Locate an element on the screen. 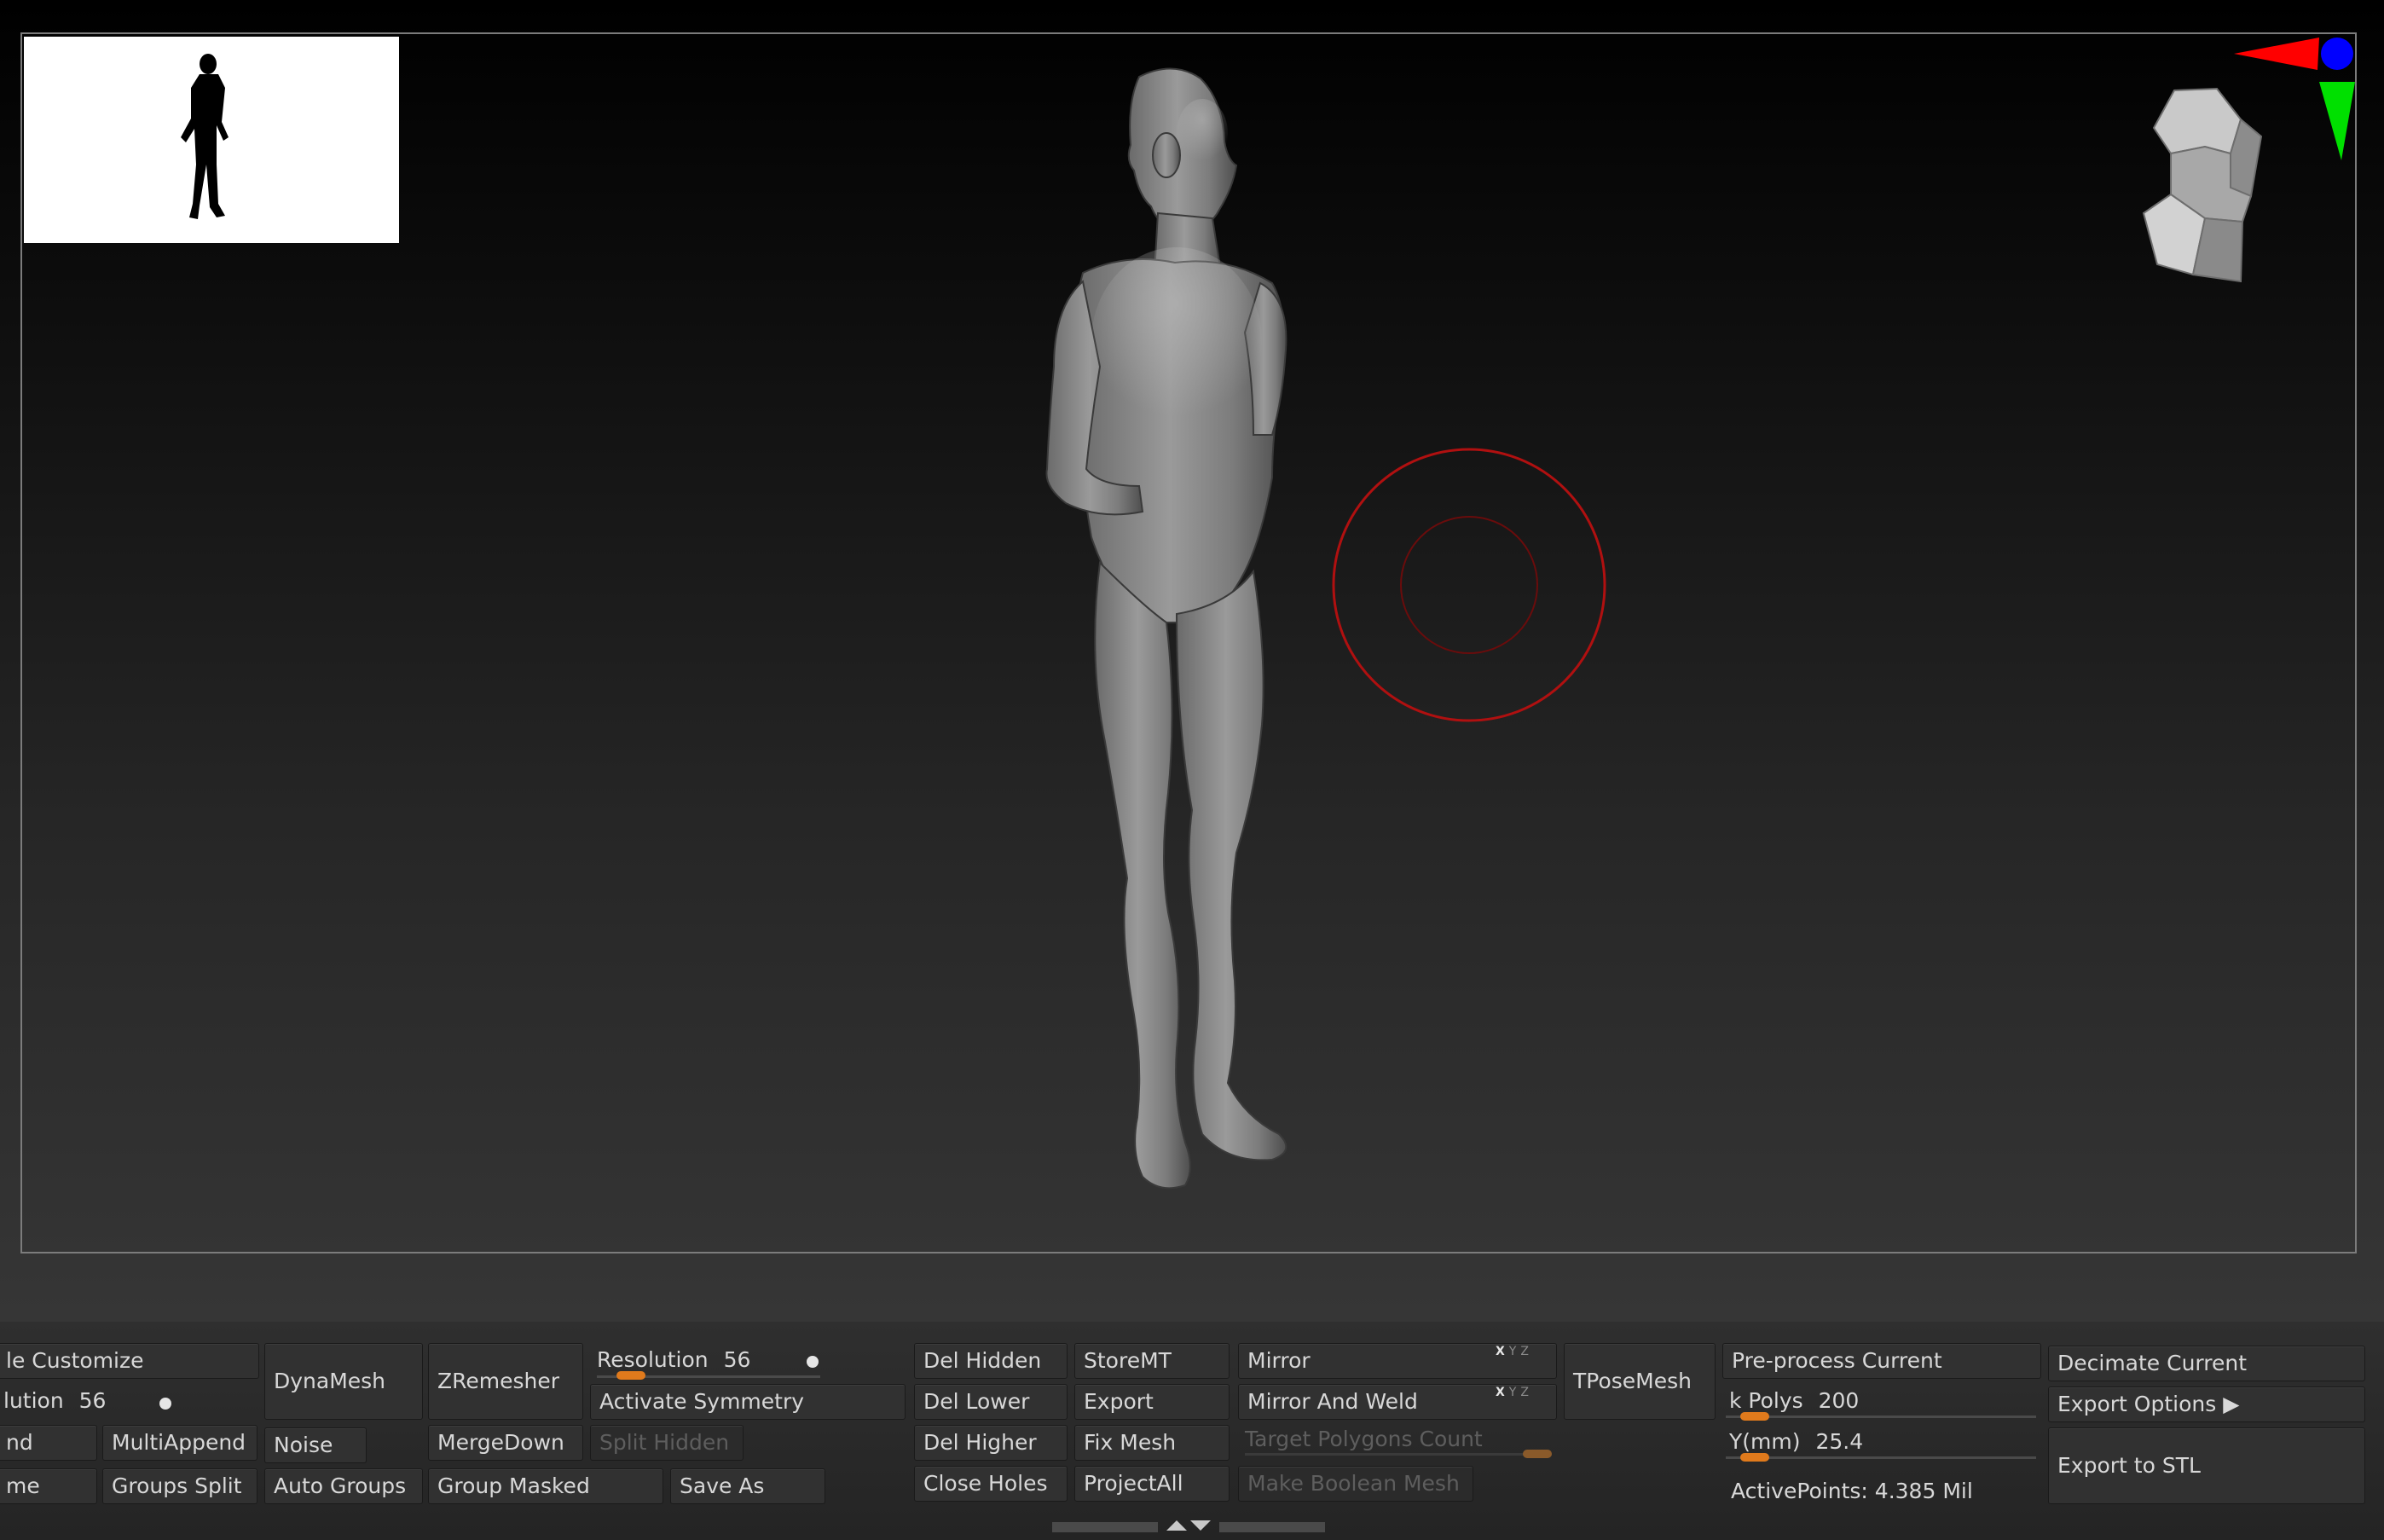 Image resolution: width=2384 pixels, height=1540 pixels. mirror-and-weld-label: Mirror And Weld is located at coordinates (1332, 1401).